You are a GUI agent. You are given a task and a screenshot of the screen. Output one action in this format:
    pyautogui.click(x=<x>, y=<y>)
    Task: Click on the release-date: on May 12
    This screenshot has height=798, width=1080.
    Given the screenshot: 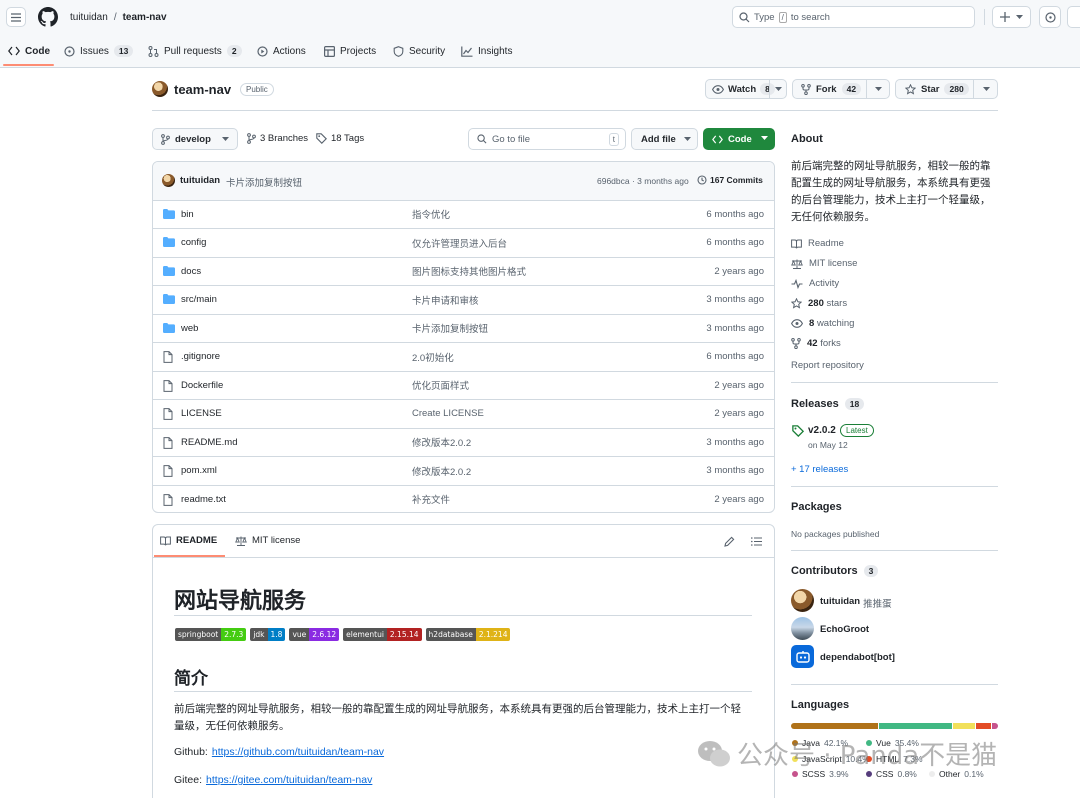 What is the action you would take?
    pyautogui.click(x=828, y=445)
    